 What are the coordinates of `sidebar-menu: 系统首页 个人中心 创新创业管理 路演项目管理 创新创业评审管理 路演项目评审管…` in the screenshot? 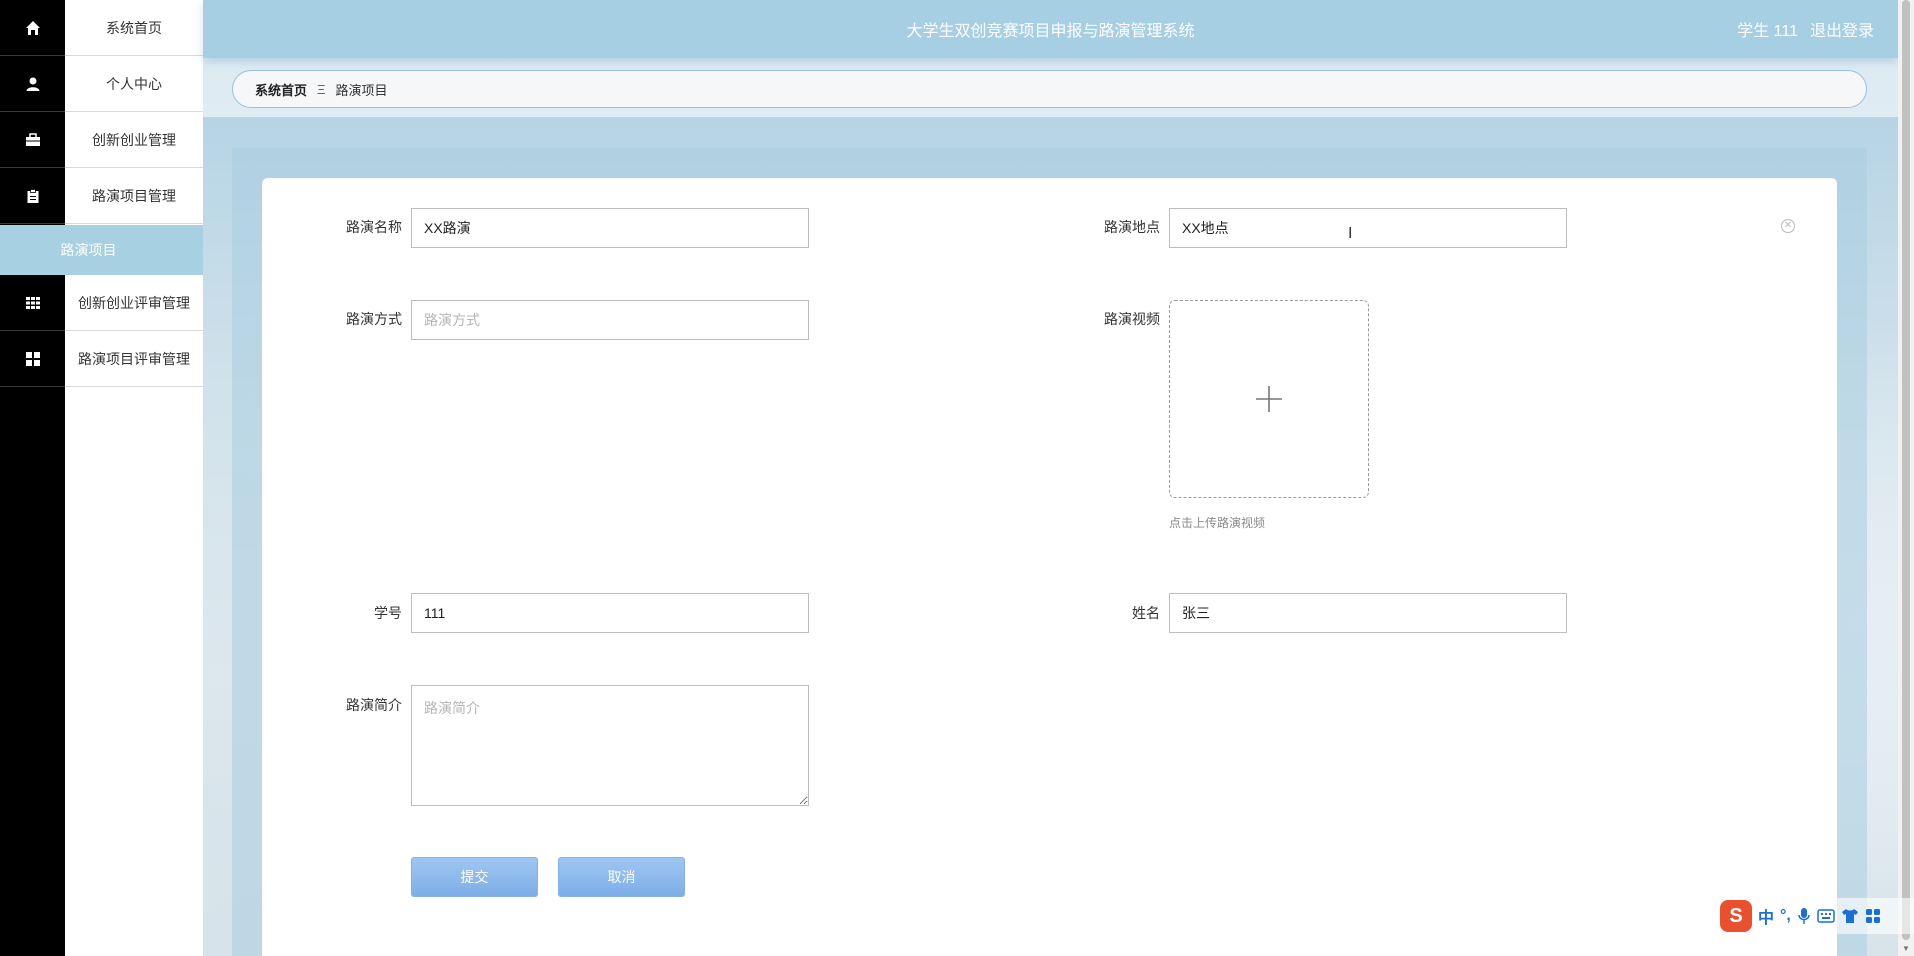 It's located at (134, 478).